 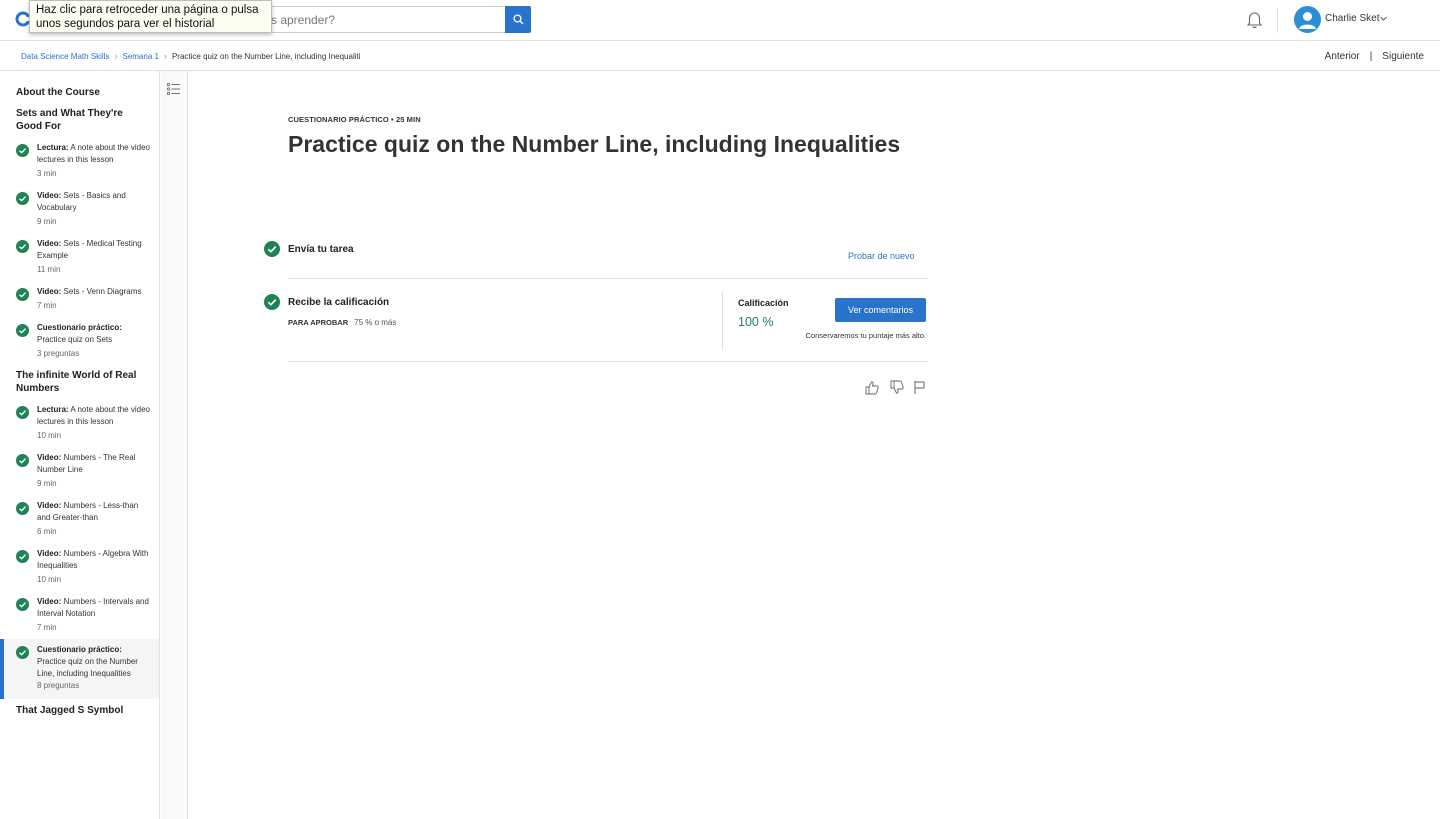 What do you see at coordinates (272, 302) in the screenshot?
I see `grade-complete-check-icon` at bounding box center [272, 302].